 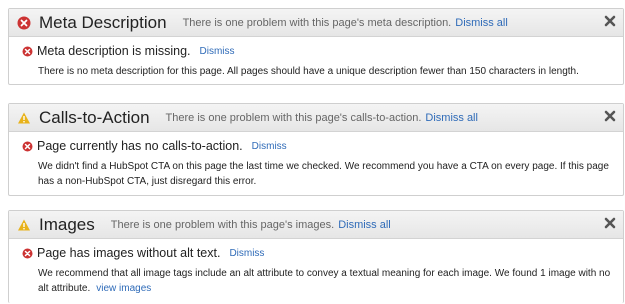 What do you see at coordinates (140, 146) in the screenshot?
I see `issue-title: Page currently has no calls-to-action.` at bounding box center [140, 146].